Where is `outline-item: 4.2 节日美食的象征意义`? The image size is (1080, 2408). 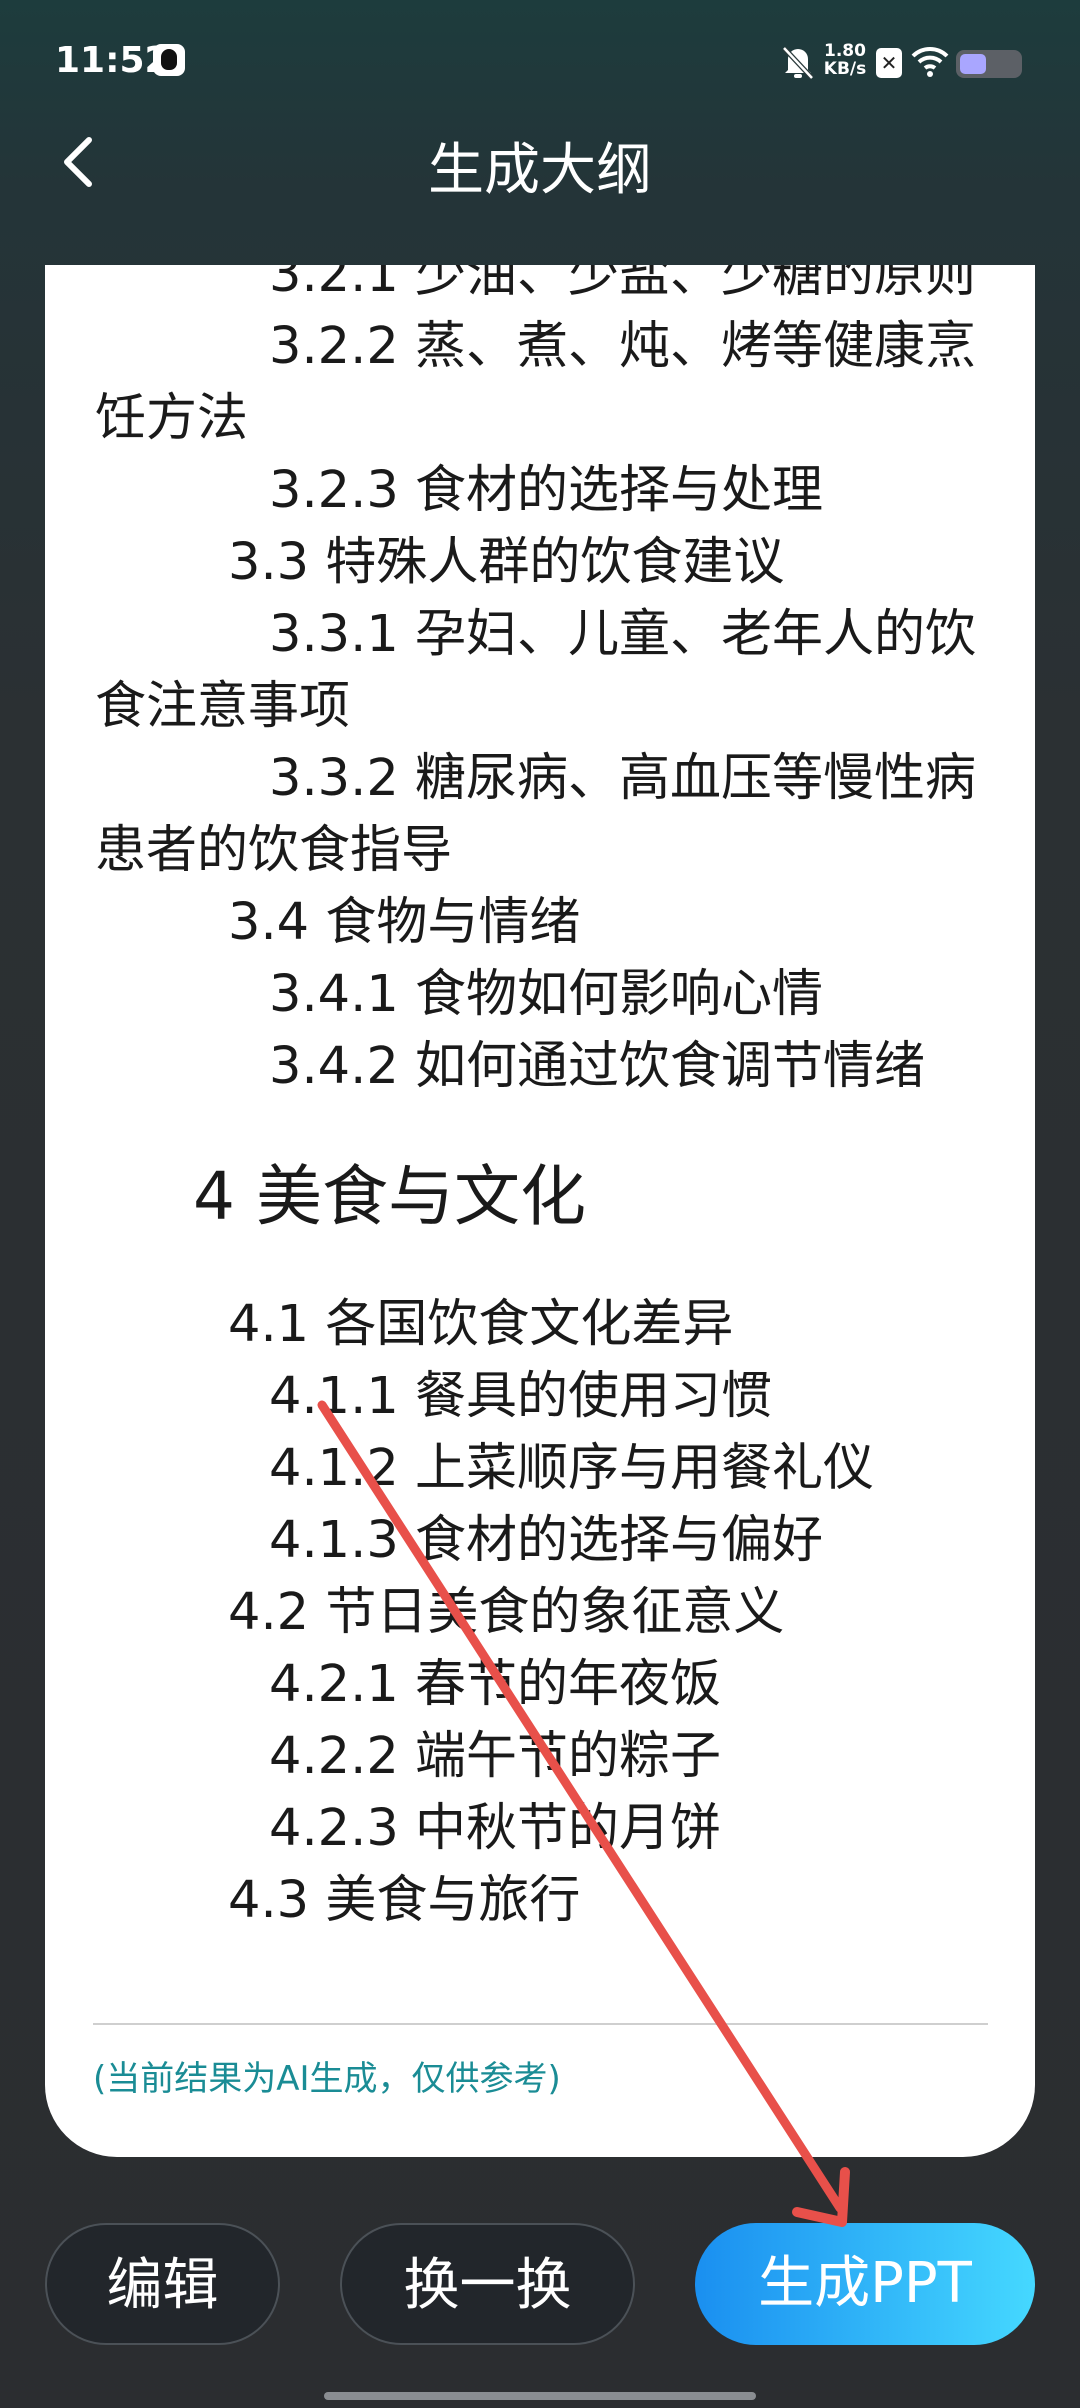
outline-item: 4.2 节日美食的象征意义 is located at coordinates (506, 1612).